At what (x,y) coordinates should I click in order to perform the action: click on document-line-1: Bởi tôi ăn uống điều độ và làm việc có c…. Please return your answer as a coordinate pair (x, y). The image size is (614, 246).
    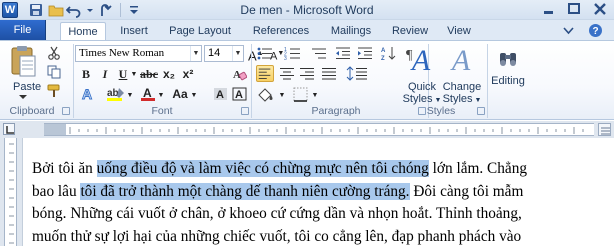
    Looking at the image, I should click on (312, 169).